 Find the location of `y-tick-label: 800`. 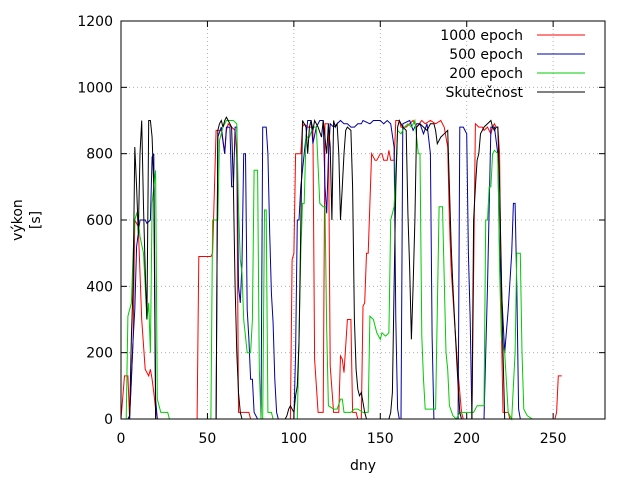

y-tick-label: 800 is located at coordinates (99, 155).